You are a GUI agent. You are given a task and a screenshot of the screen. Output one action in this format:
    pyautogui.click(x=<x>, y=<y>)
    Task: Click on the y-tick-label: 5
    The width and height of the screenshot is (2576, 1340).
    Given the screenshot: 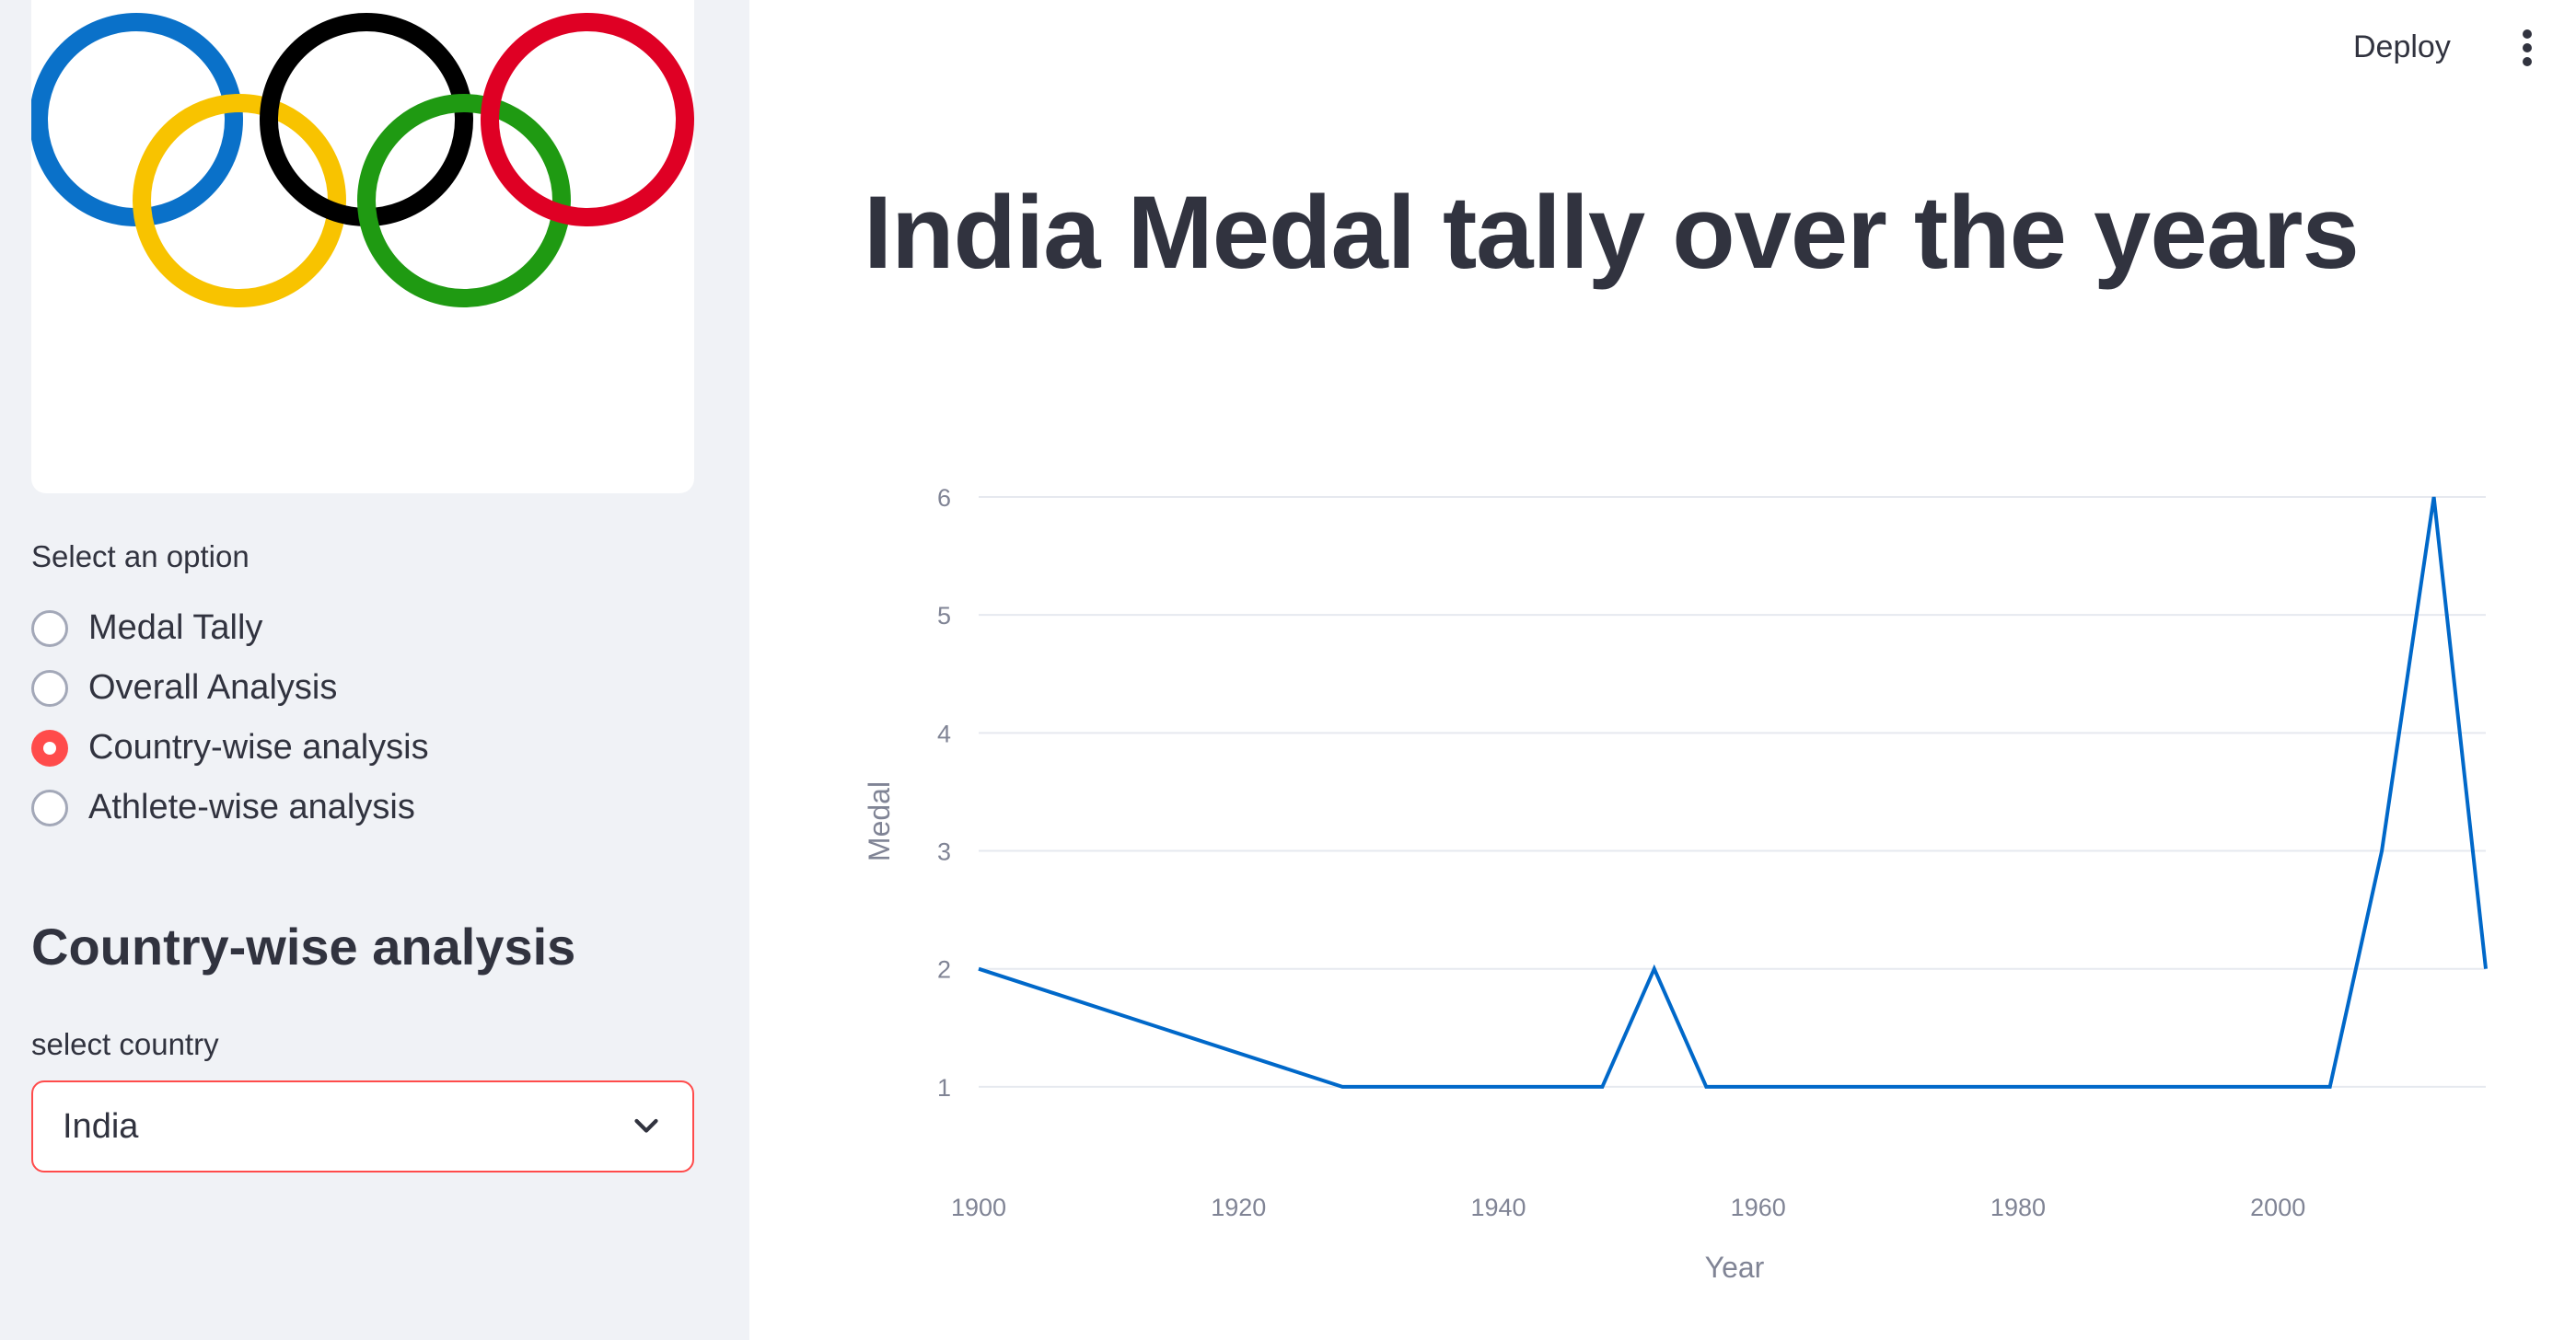 What is the action you would take?
    pyautogui.click(x=944, y=616)
    